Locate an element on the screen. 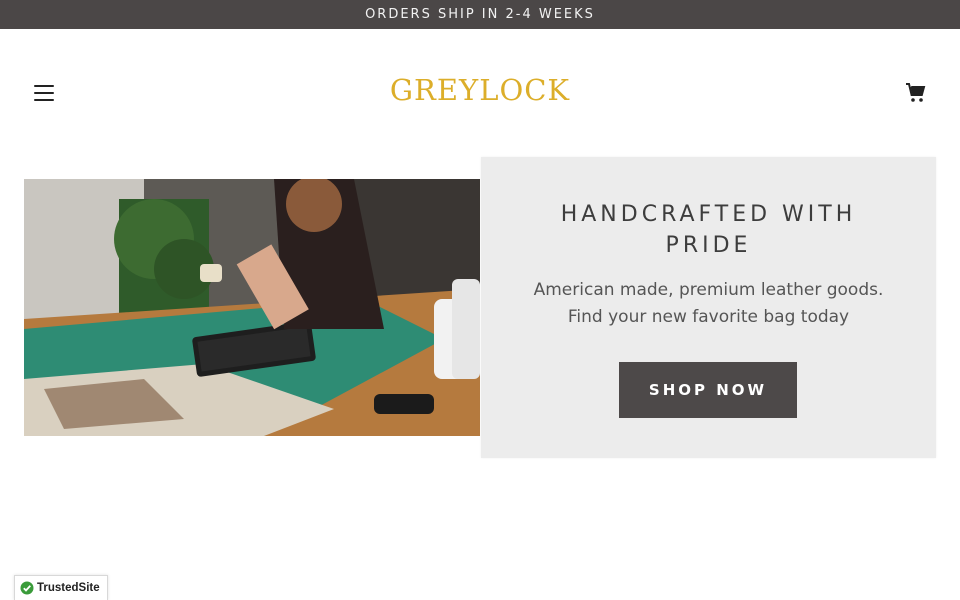 This screenshot has width=960, height=600. menu-button is located at coordinates (44, 93).